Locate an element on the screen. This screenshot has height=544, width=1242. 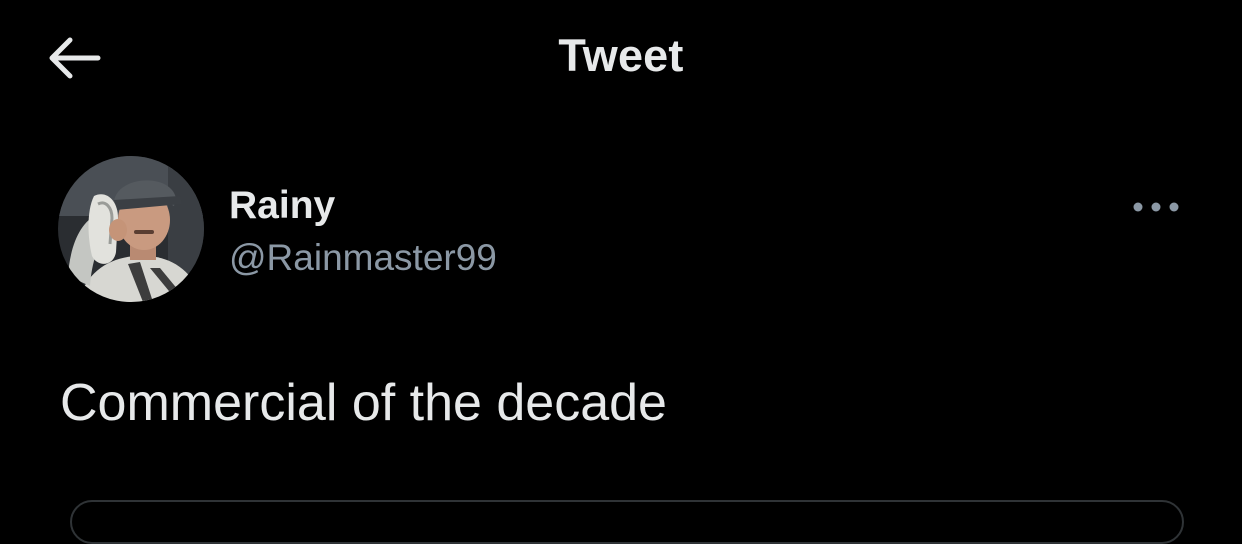
page-title: Tweet is located at coordinates (621, 55).